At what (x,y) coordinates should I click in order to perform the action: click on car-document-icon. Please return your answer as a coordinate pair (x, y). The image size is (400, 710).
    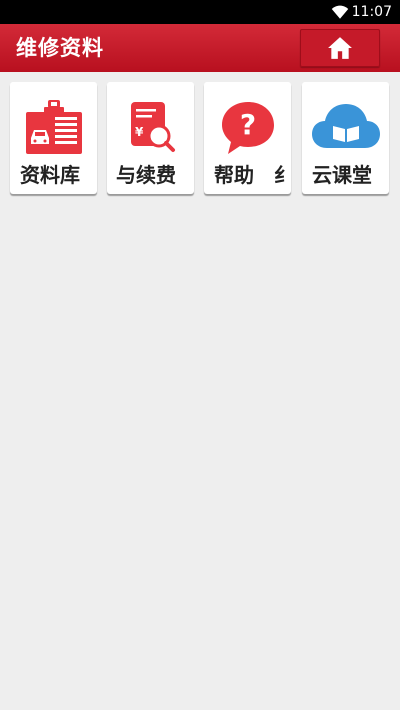
    Looking at the image, I should click on (53, 127).